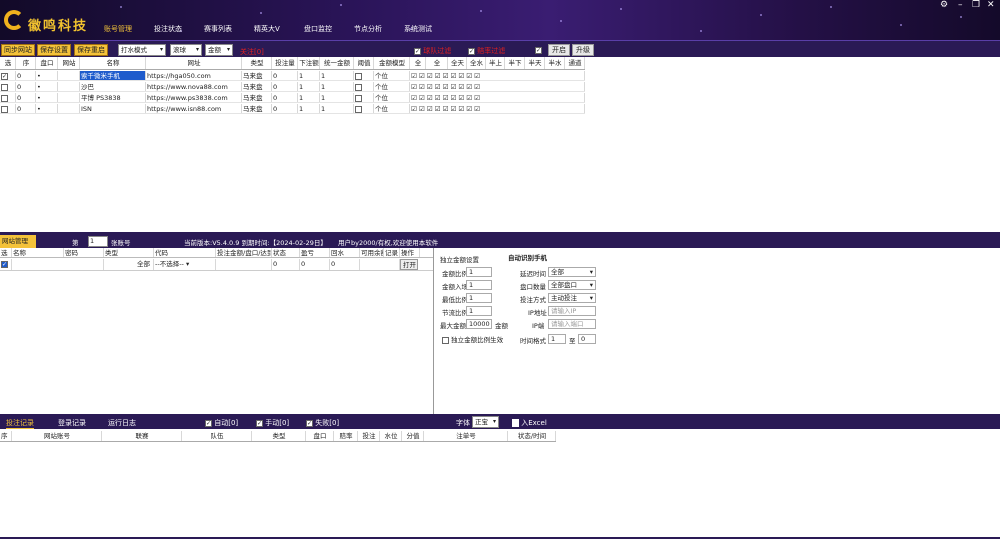  Describe the element at coordinates (72, 423) in the screenshot. I see `tab-login-log: 登录记录` at that location.